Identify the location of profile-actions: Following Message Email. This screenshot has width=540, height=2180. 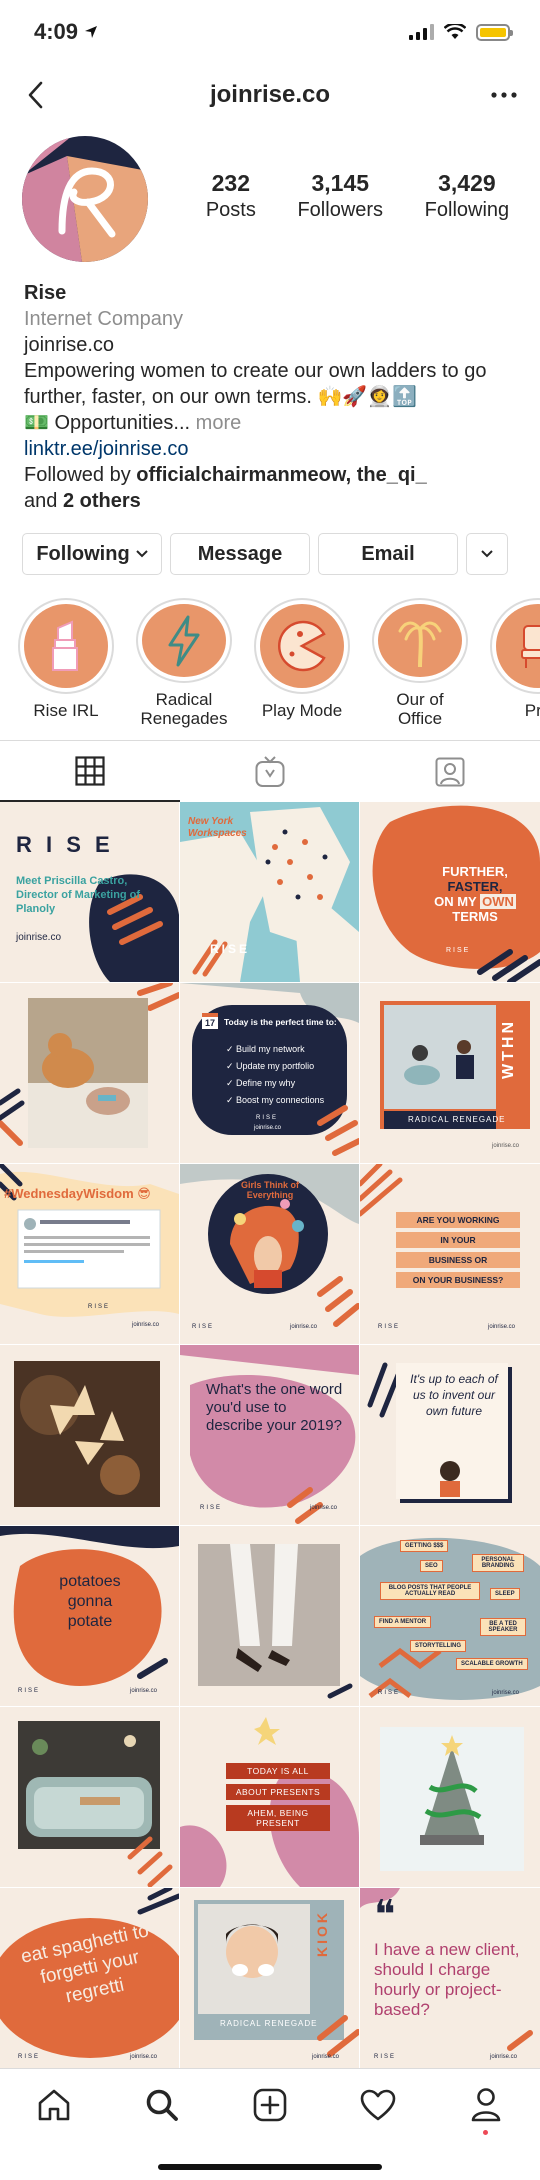
(270, 554).